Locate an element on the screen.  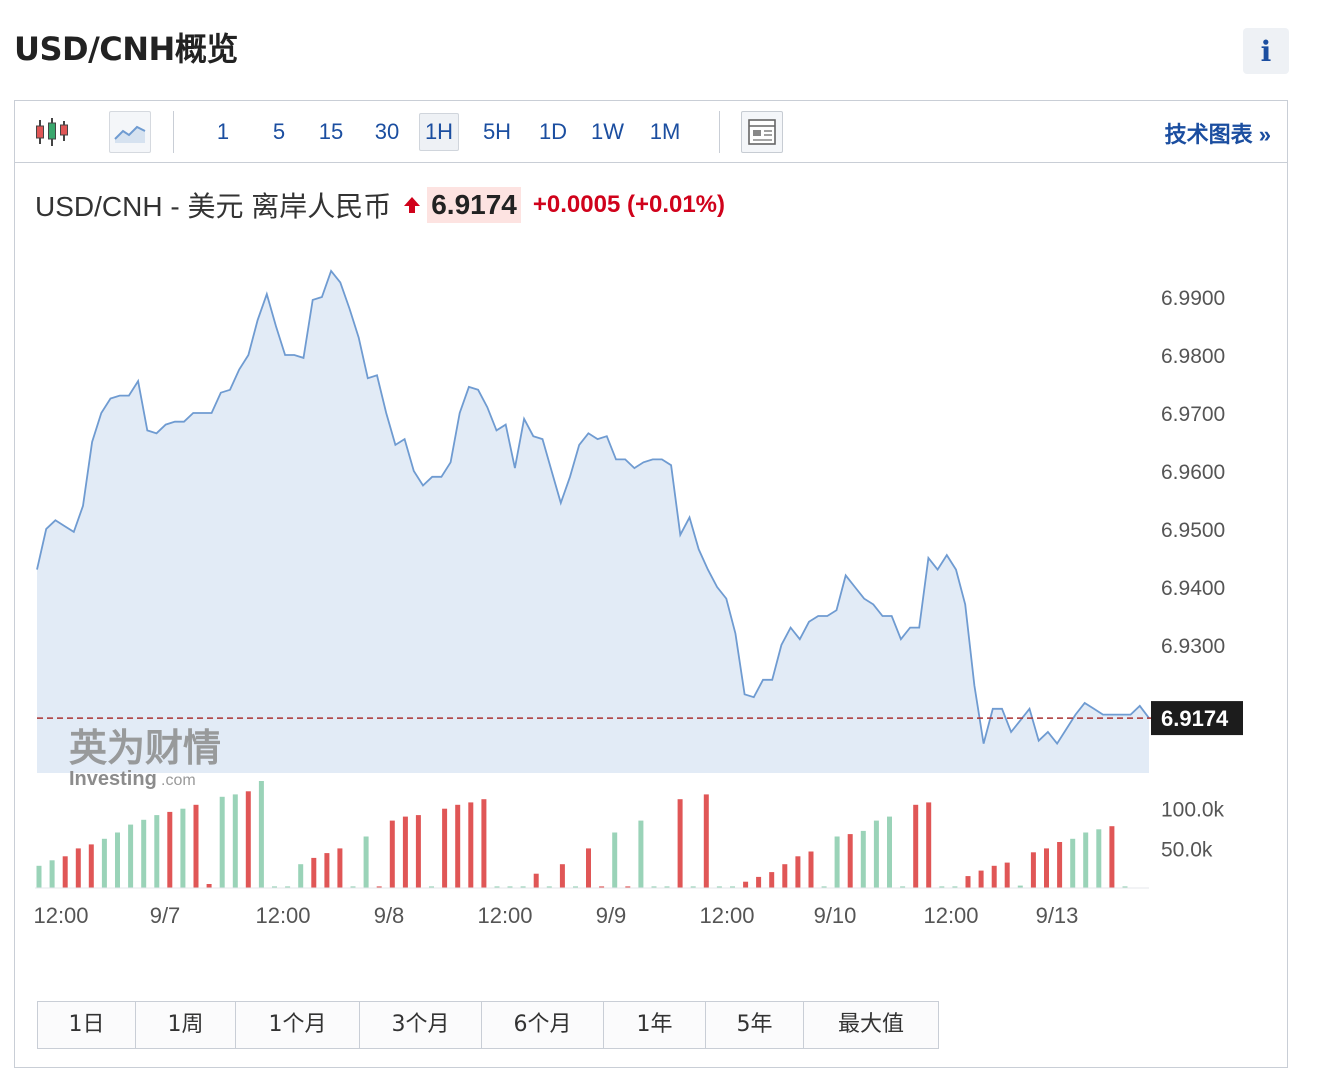
range-selector: 1日 1周 1个月 3个月 6个月 1年 5年 最大值 is located at coordinates (488, 1025).